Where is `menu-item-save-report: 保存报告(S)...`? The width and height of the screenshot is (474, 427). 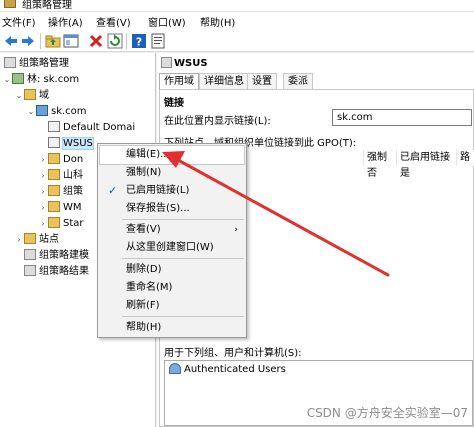
menu-item-save-report: 保存报告(S)... is located at coordinates (172, 209).